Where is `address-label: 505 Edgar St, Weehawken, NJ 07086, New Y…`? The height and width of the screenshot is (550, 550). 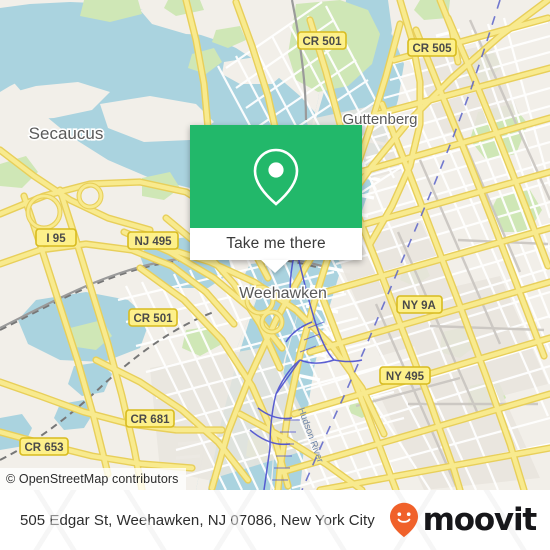
address-label: 505 Edgar St, Weehawken, NJ 07086, New Y… is located at coordinates (197, 520).